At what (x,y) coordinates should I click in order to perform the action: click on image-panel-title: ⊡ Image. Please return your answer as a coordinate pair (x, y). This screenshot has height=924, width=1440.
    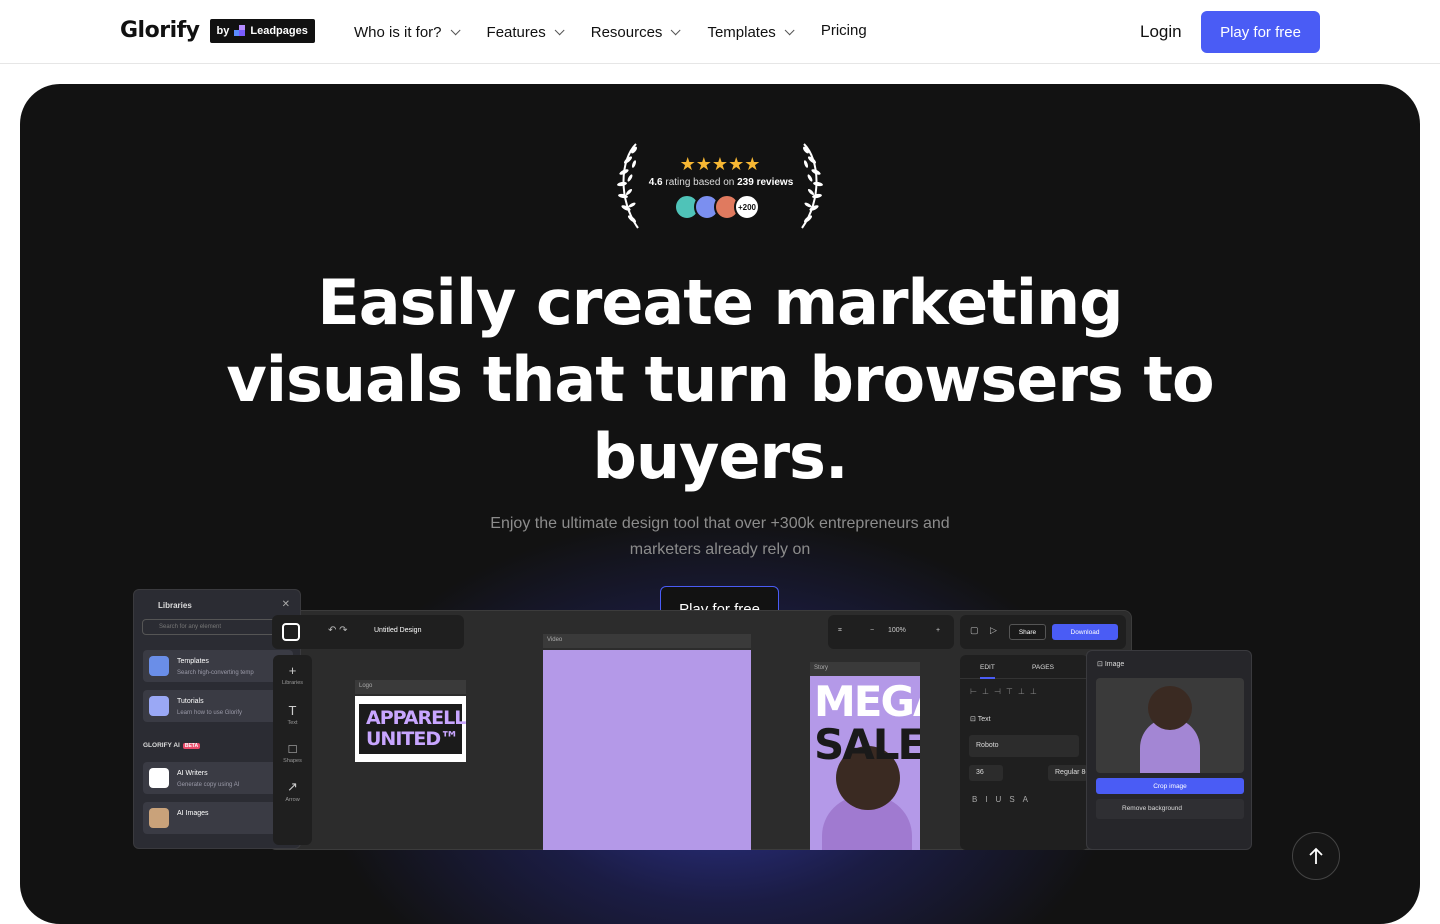
    Looking at the image, I should click on (1110, 664).